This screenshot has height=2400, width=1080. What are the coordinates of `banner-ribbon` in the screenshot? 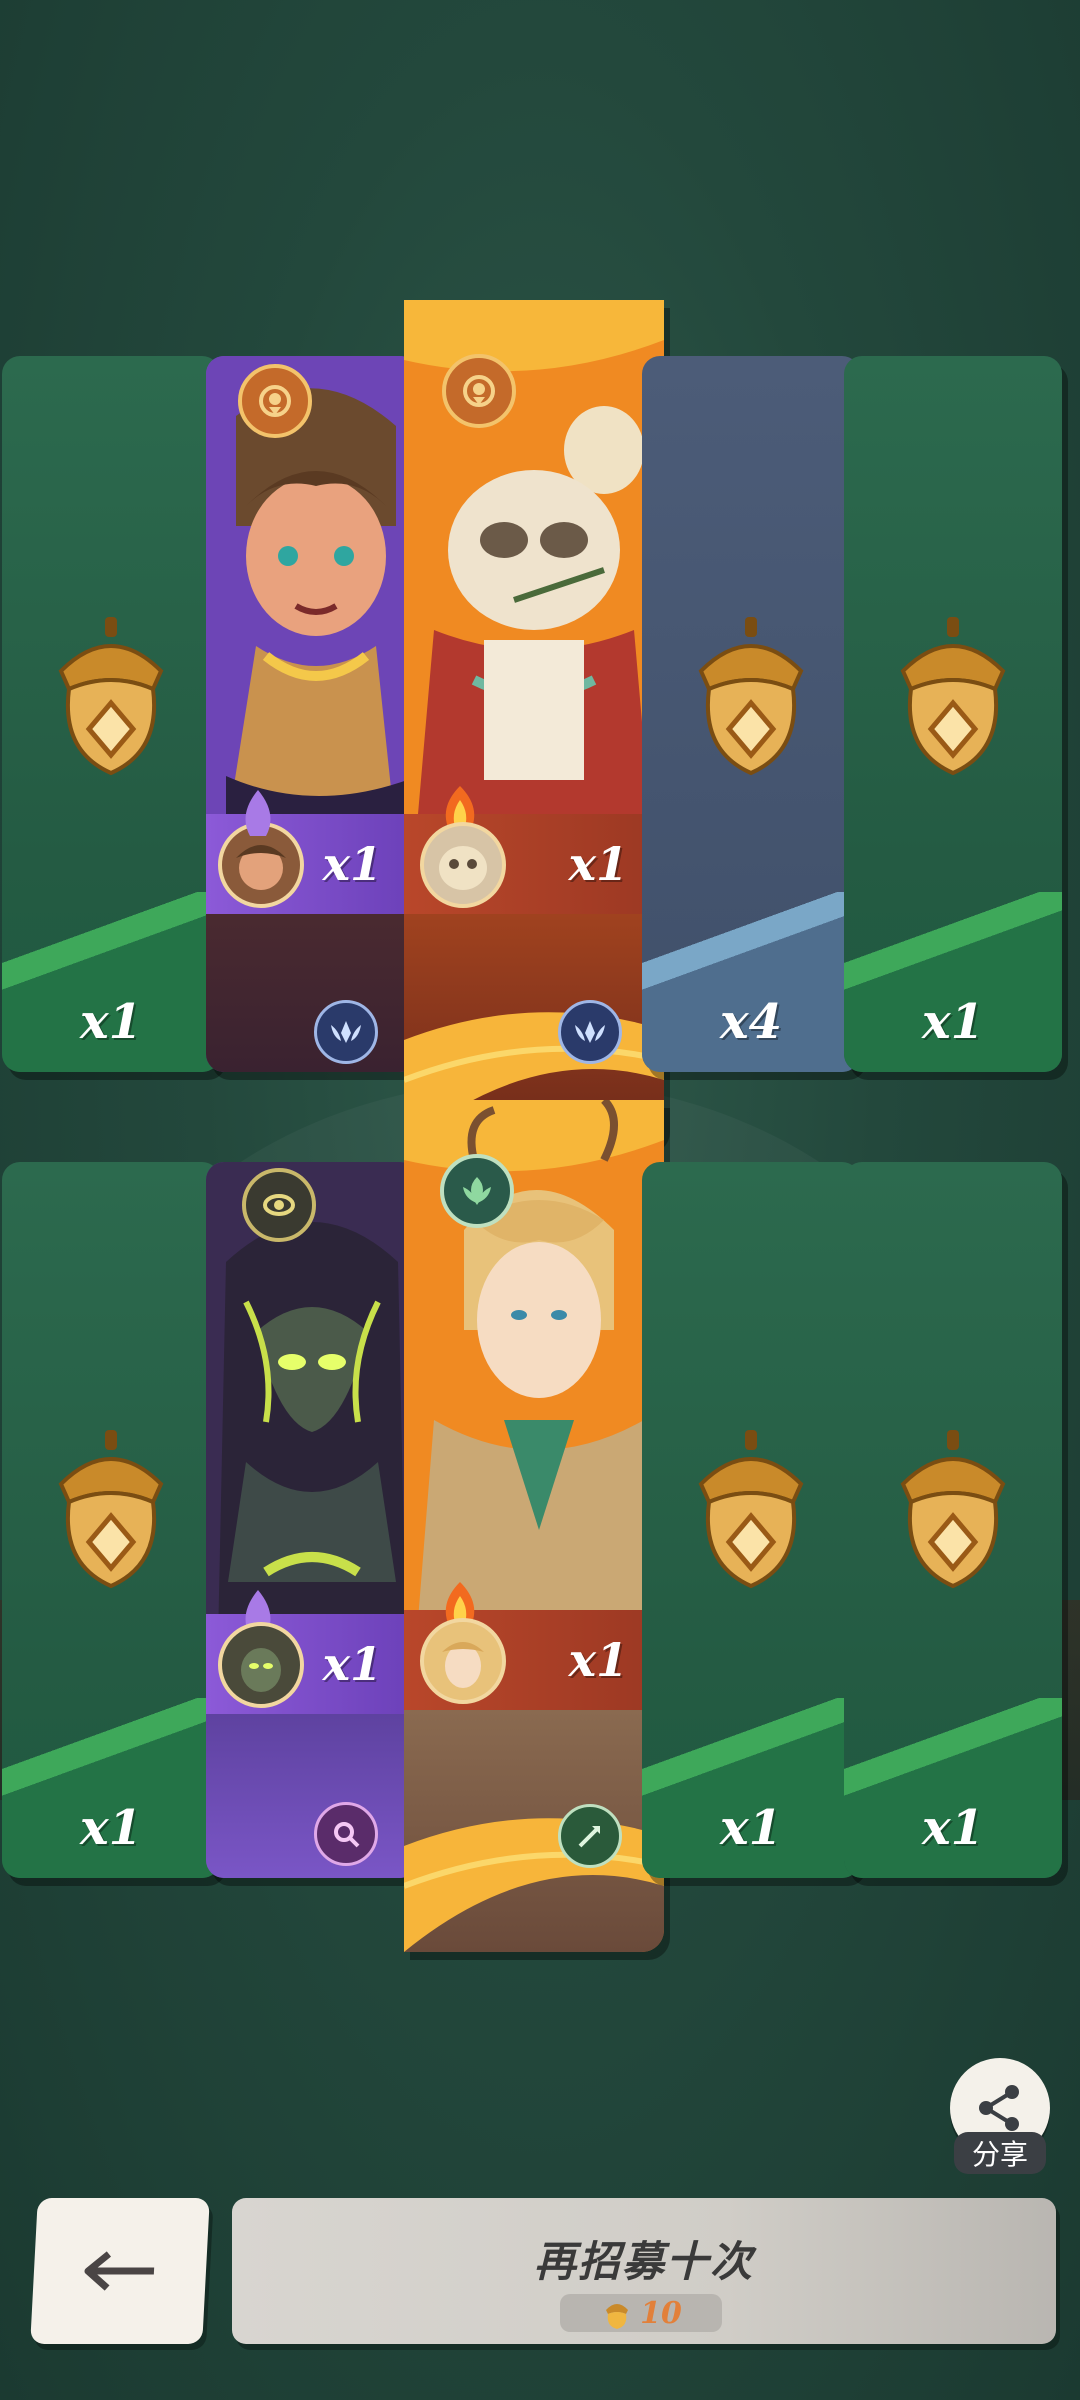 It's located at (534, 1885).